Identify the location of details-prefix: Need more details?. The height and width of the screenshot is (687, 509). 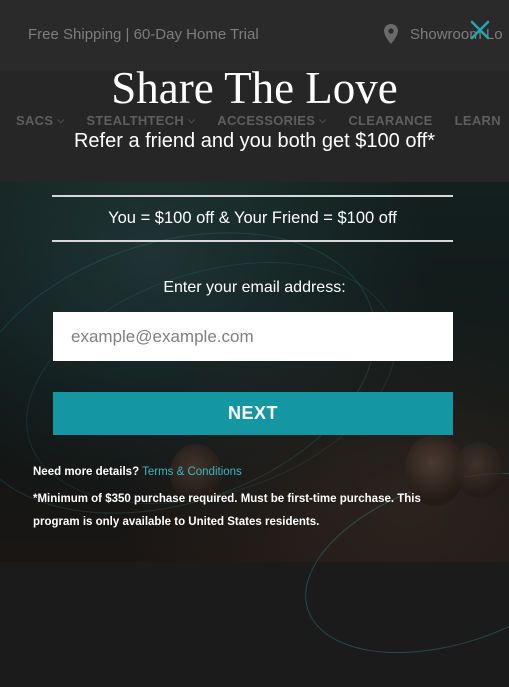
(86, 472).